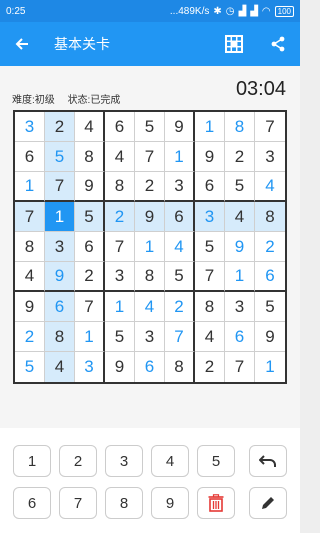  What do you see at coordinates (16, 11) in the screenshot?
I see `status-time: 0:25` at bounding box center [16, 11].